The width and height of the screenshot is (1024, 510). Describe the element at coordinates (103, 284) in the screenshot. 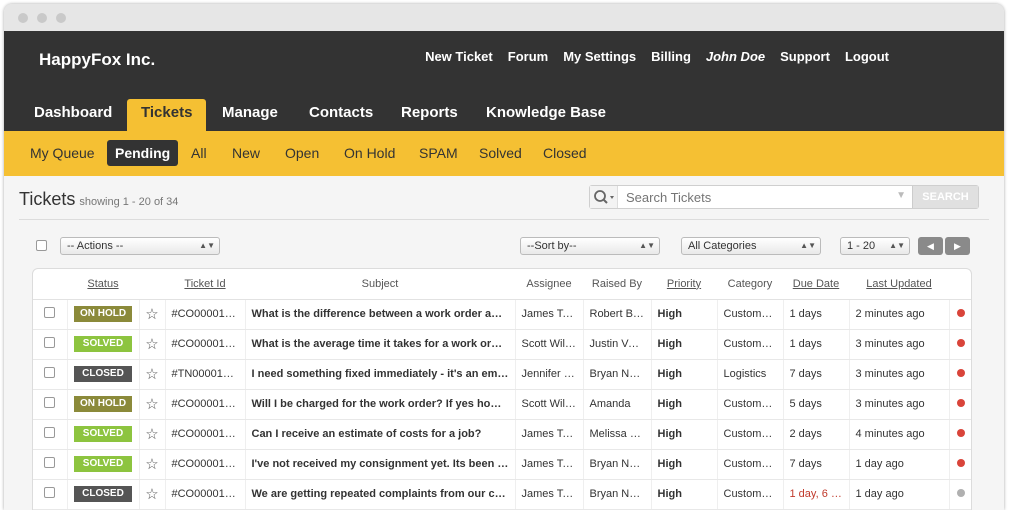

I see `column-header-status: Status` at that location.